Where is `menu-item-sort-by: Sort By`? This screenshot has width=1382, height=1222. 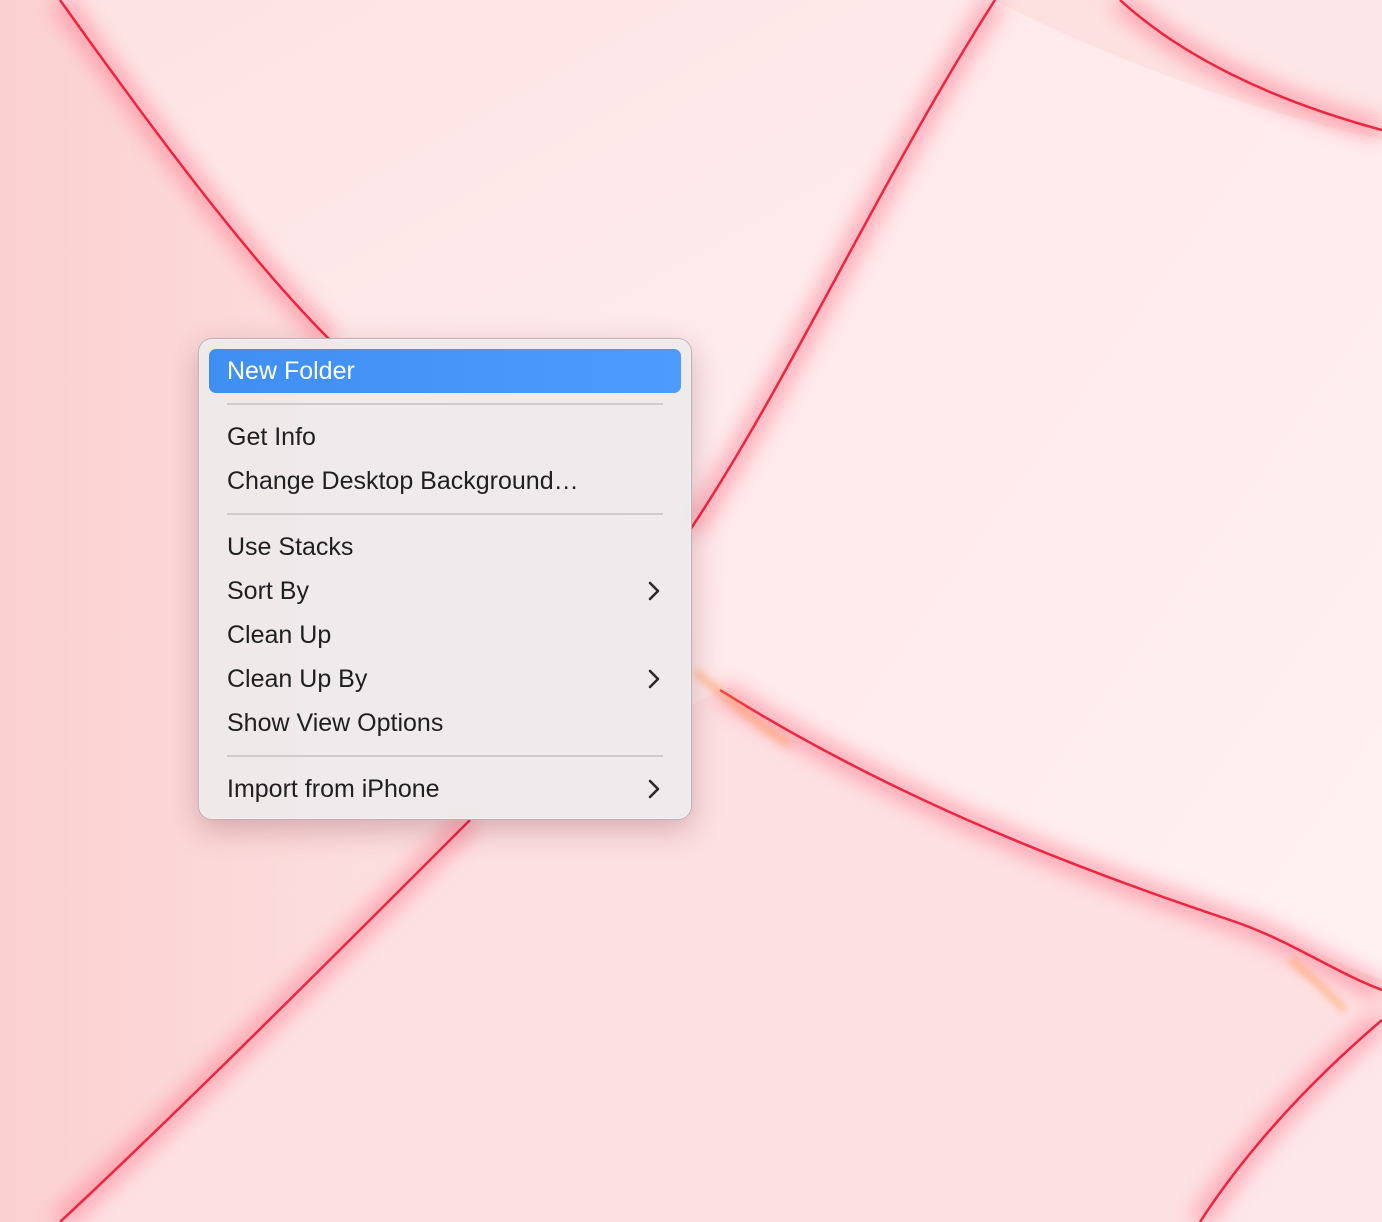
menu-item-sort-by: Sort By is located at coordinates (445, 591).